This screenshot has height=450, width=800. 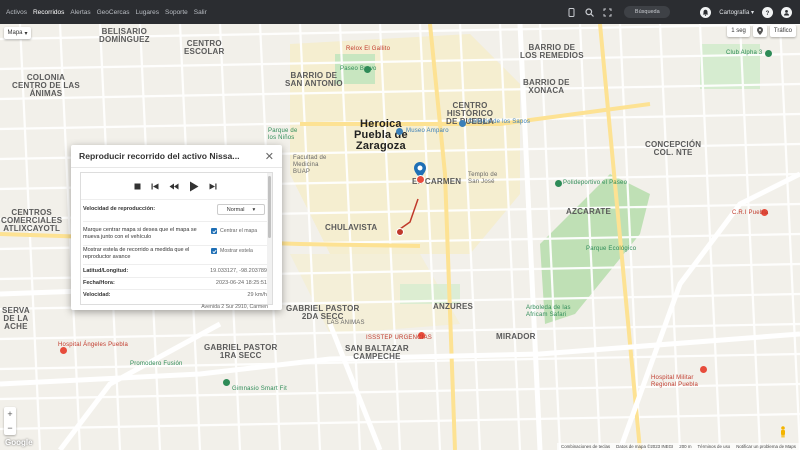 What do you see at coordinates (738, 31) in the screenshot?
I see `interval-selector: 1 seg` at bounding box center [738, 31].